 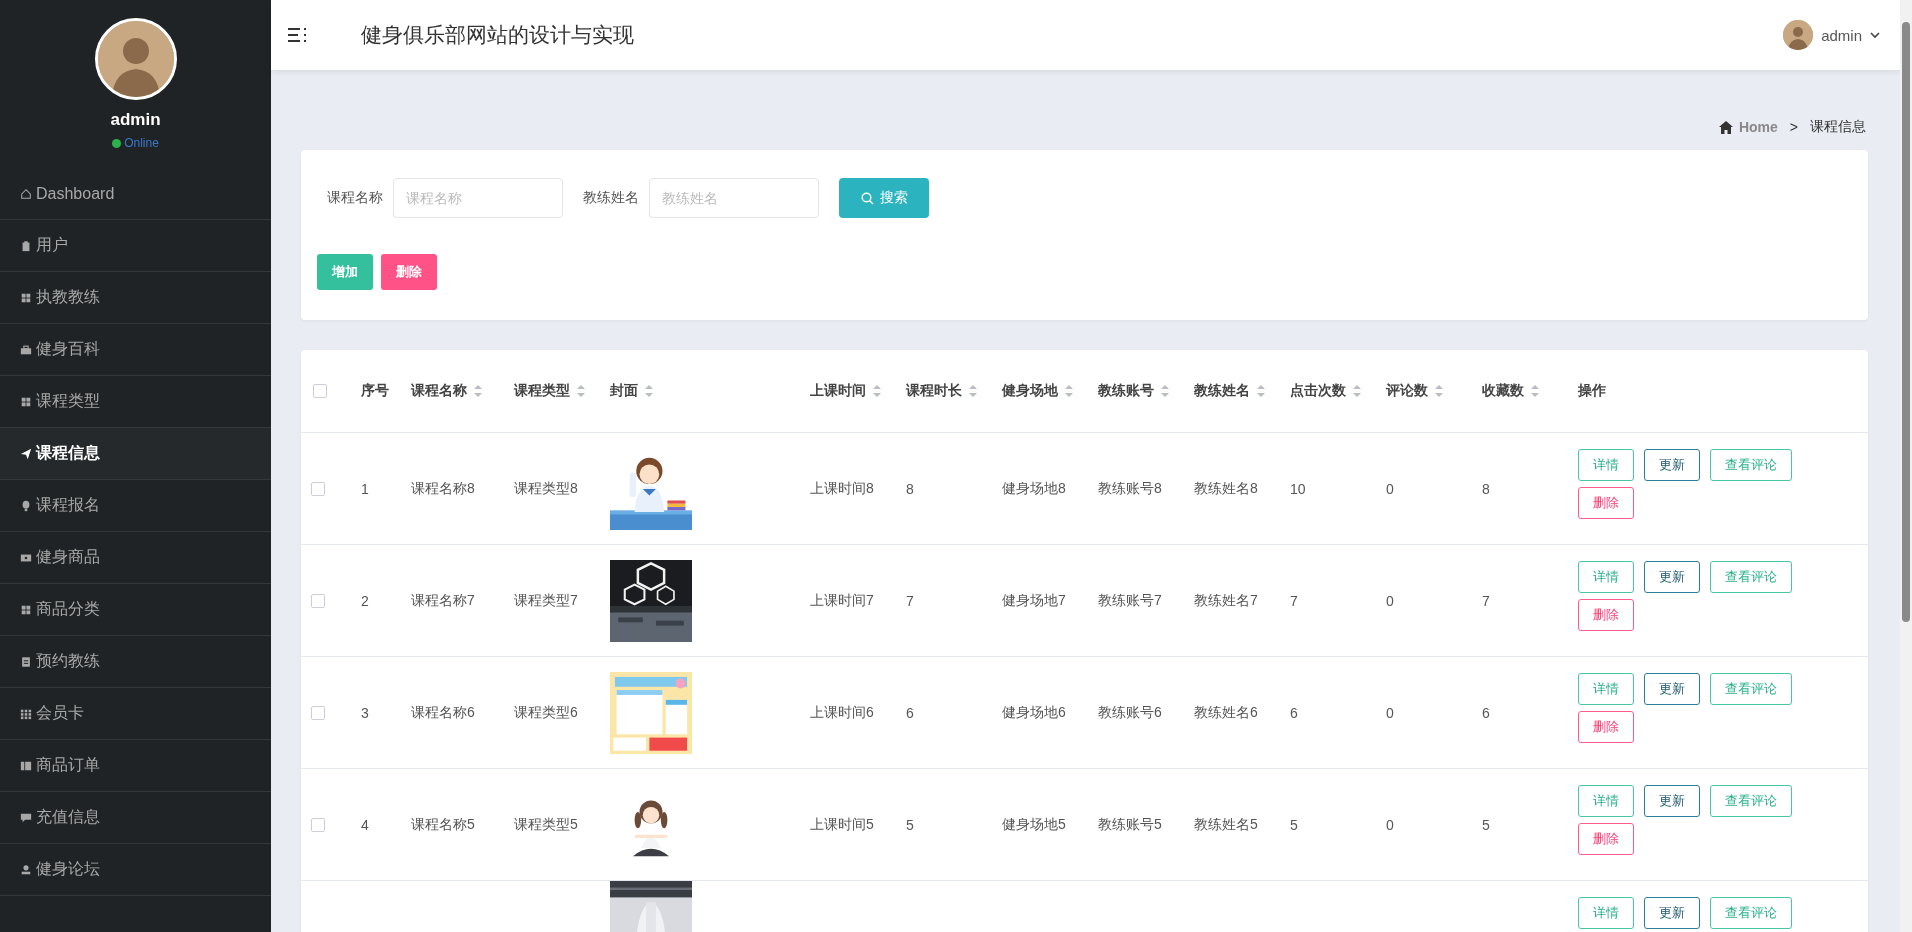 I want to click on chevron-down-icon, so click(x=1875, y=35).